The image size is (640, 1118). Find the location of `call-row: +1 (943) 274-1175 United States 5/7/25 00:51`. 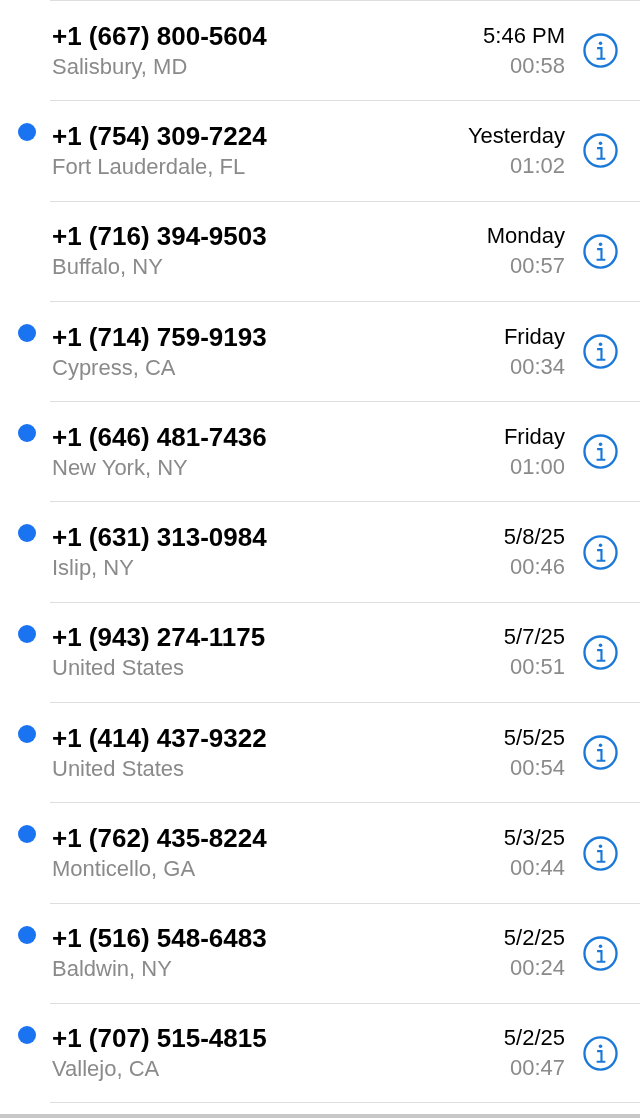

call-row: +1 (943) 274-1175 United States 5/7/25 00:51 is located at coordinates (320, 652).